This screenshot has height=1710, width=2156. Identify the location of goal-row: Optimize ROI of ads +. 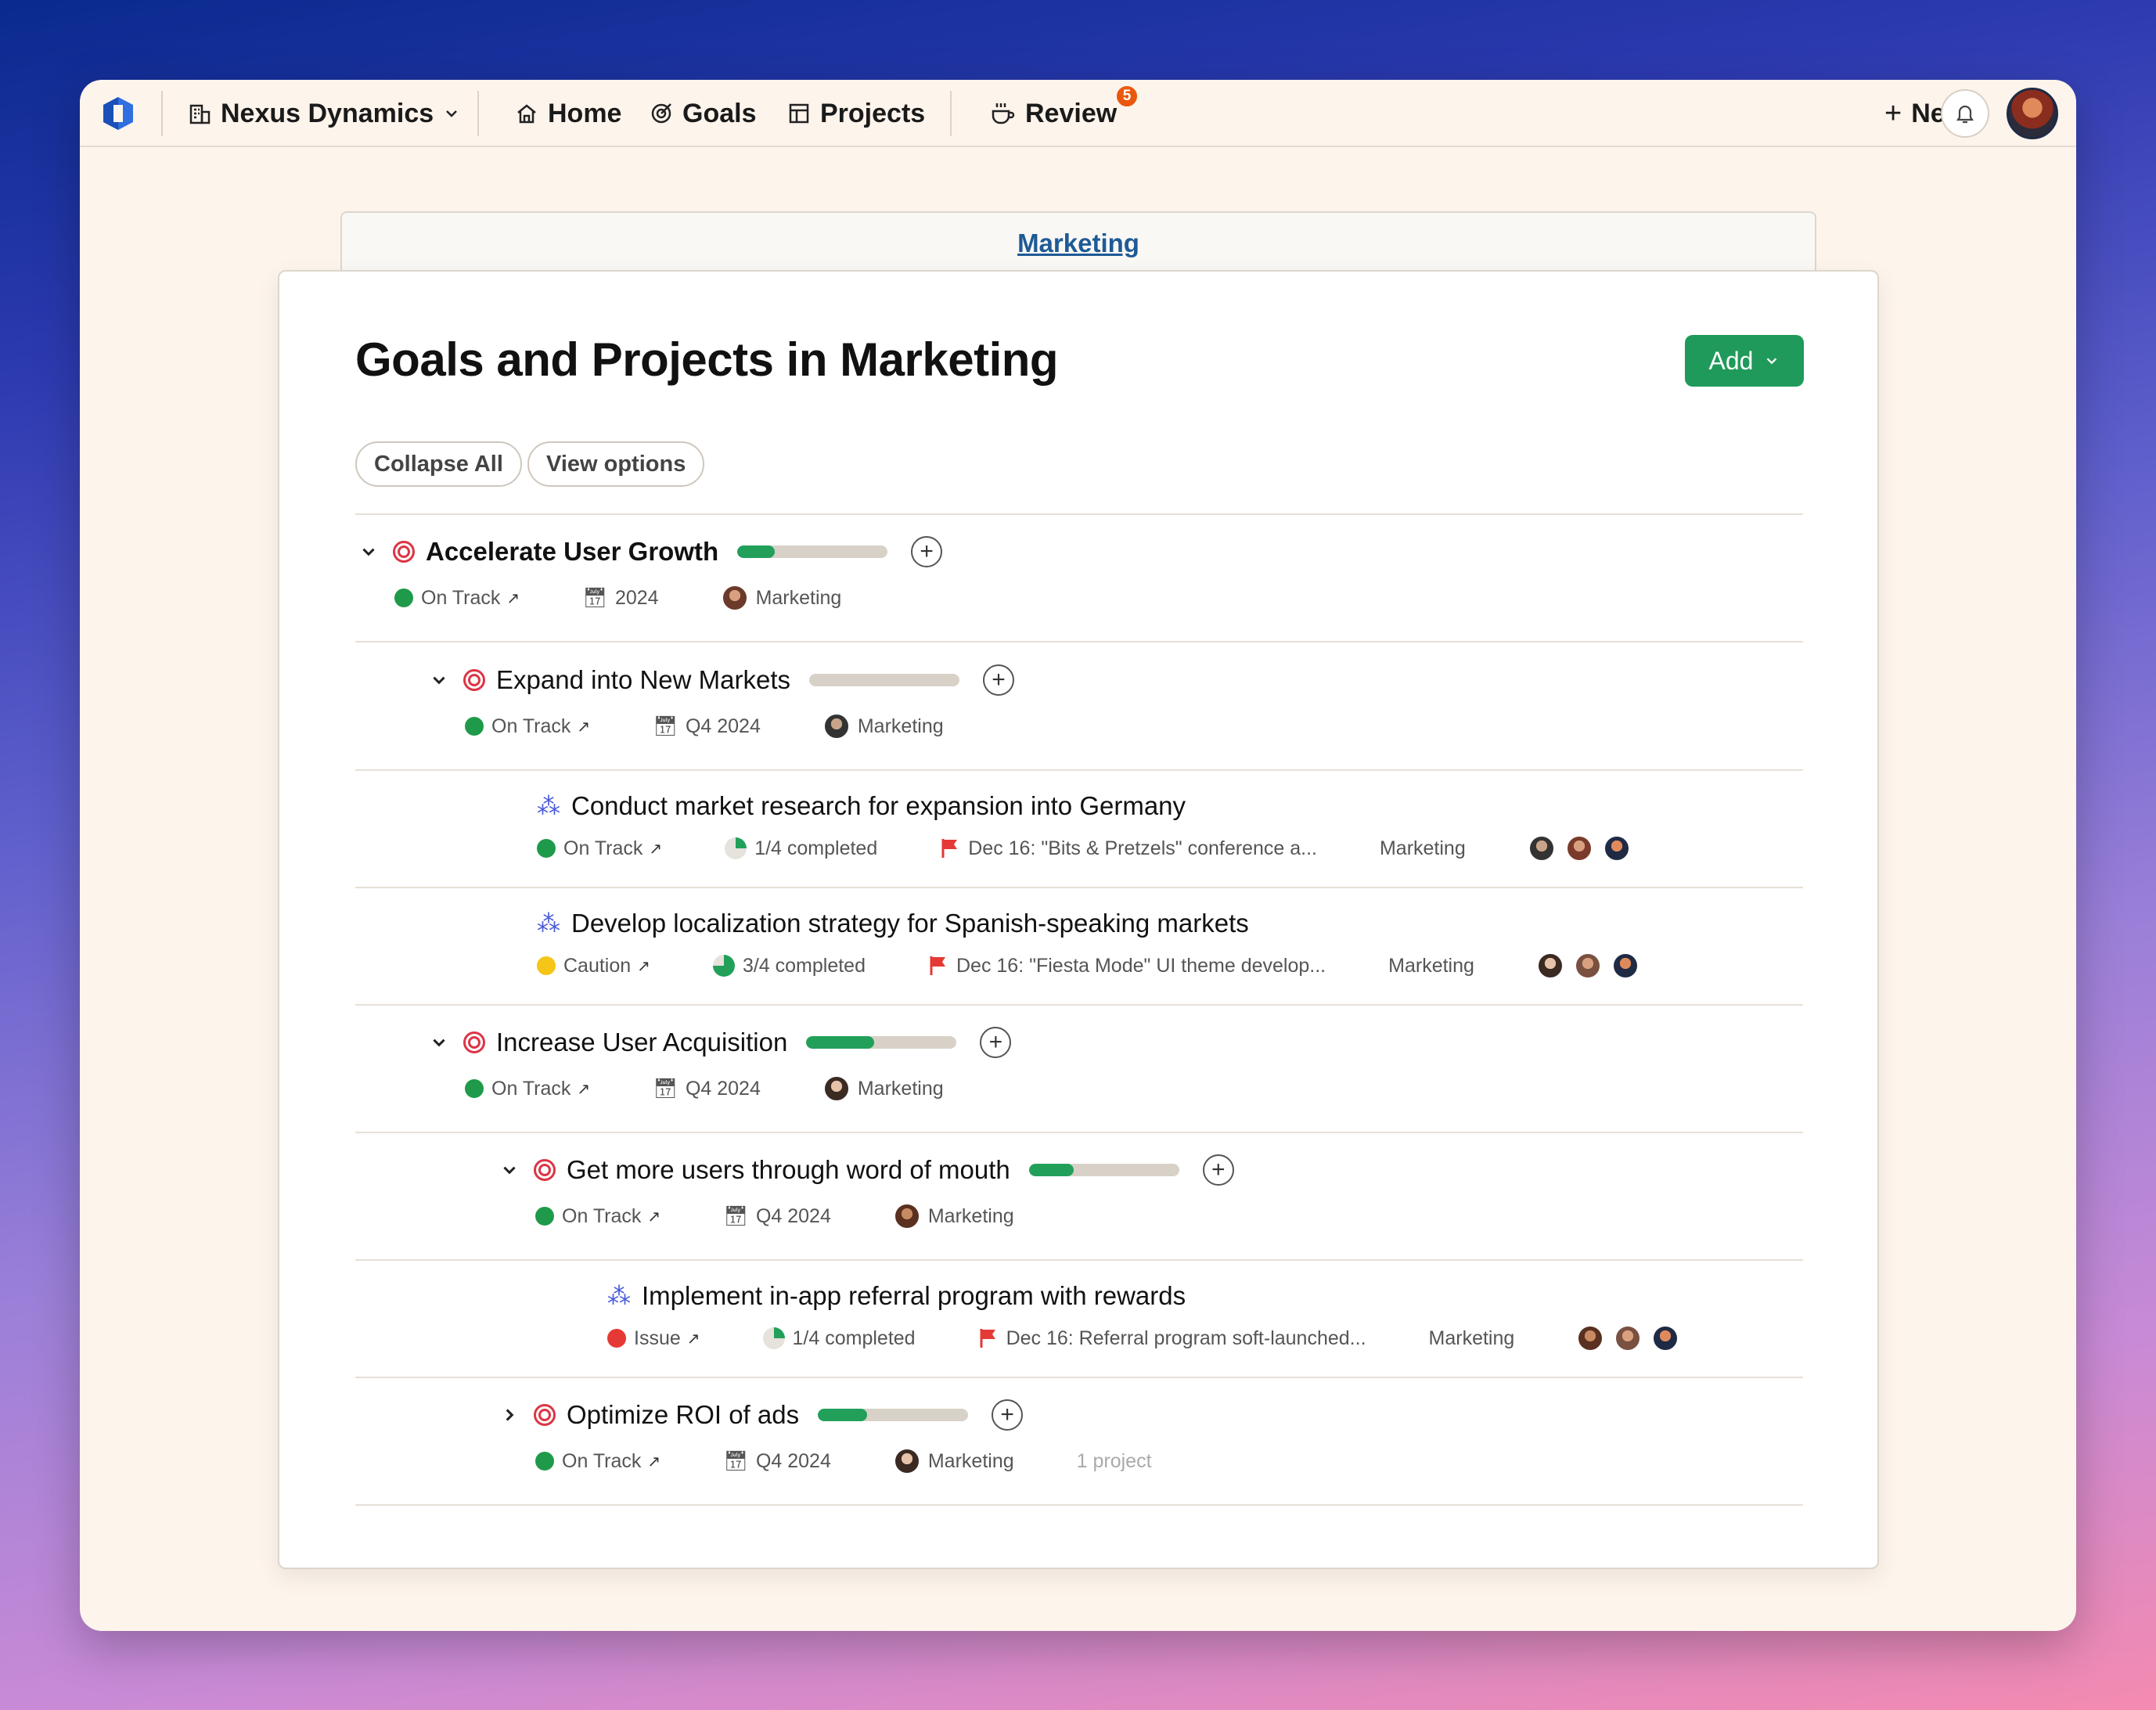
(760, 1415).